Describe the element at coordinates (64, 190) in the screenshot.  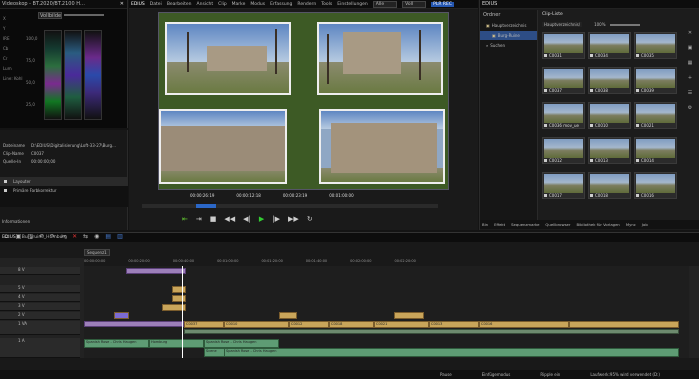
I see `layer-item: Primäre Farbkorrektur` at that location.